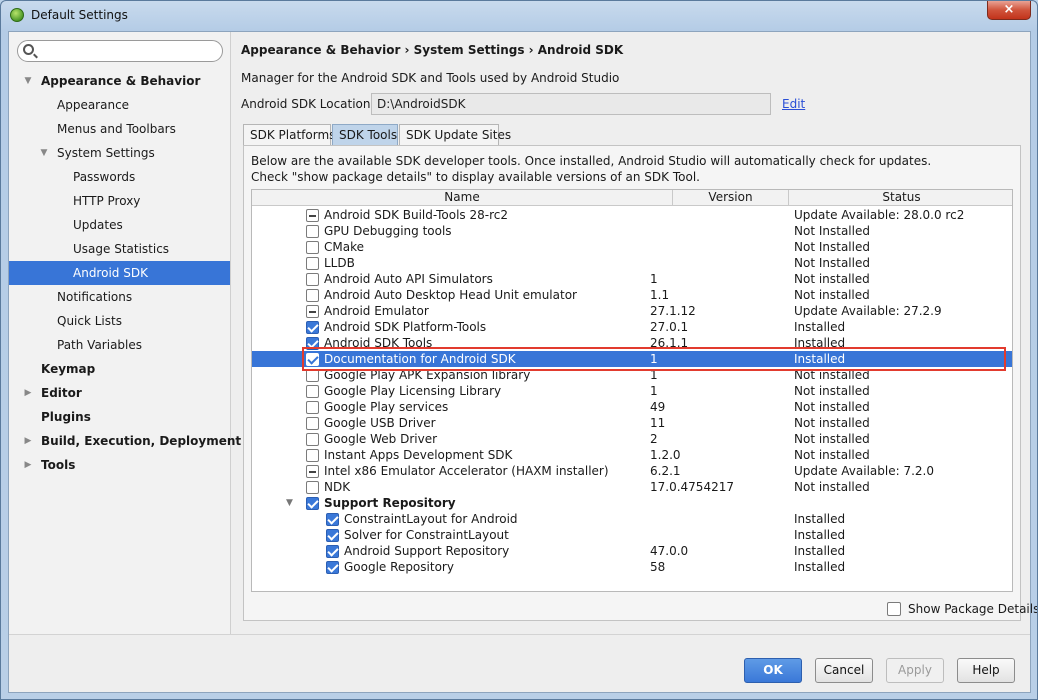  Describe the element at coordinates (692, 487) in the screenshot. I see `row-version: 17.0.4754217` at that location.